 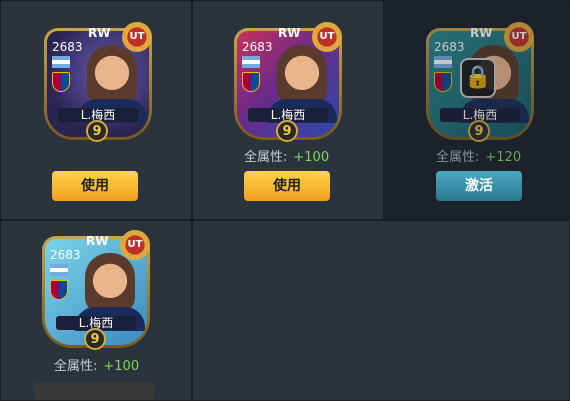 I want to click on lock-icon: 🔒, so click(x=478, y=78).